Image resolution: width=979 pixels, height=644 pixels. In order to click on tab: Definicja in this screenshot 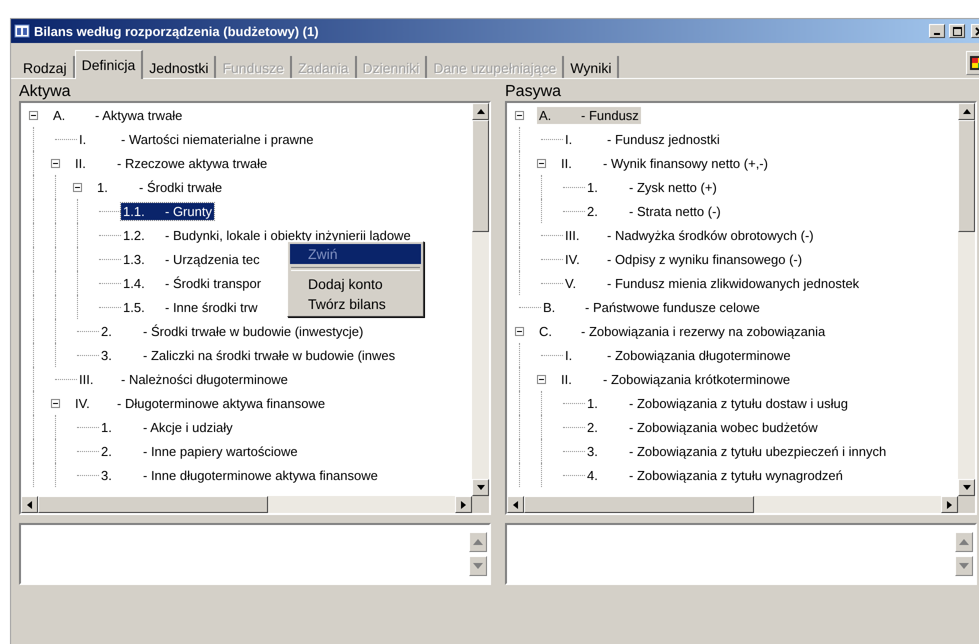, I will do `click(109, 64)`.